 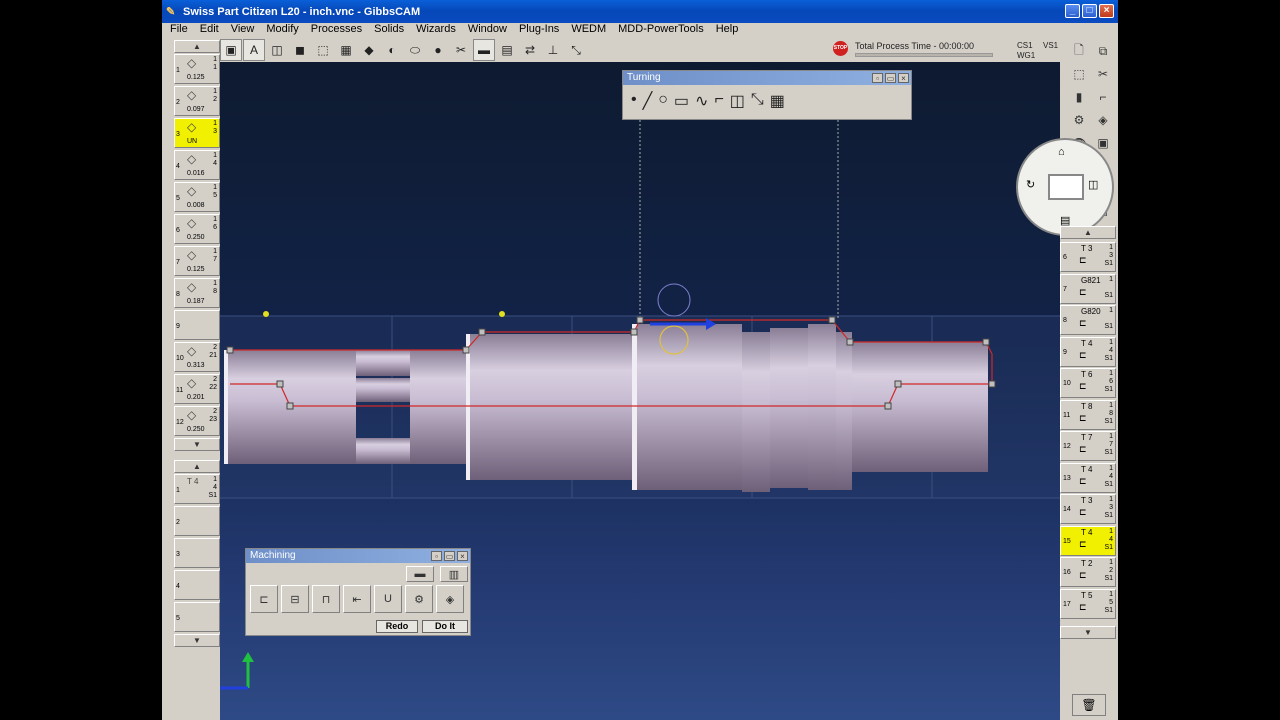 What do you see at coordinates (357, 599) in the screenshot?
I see `thread-process-icon: ⇤` at bounding box center [357, 599].